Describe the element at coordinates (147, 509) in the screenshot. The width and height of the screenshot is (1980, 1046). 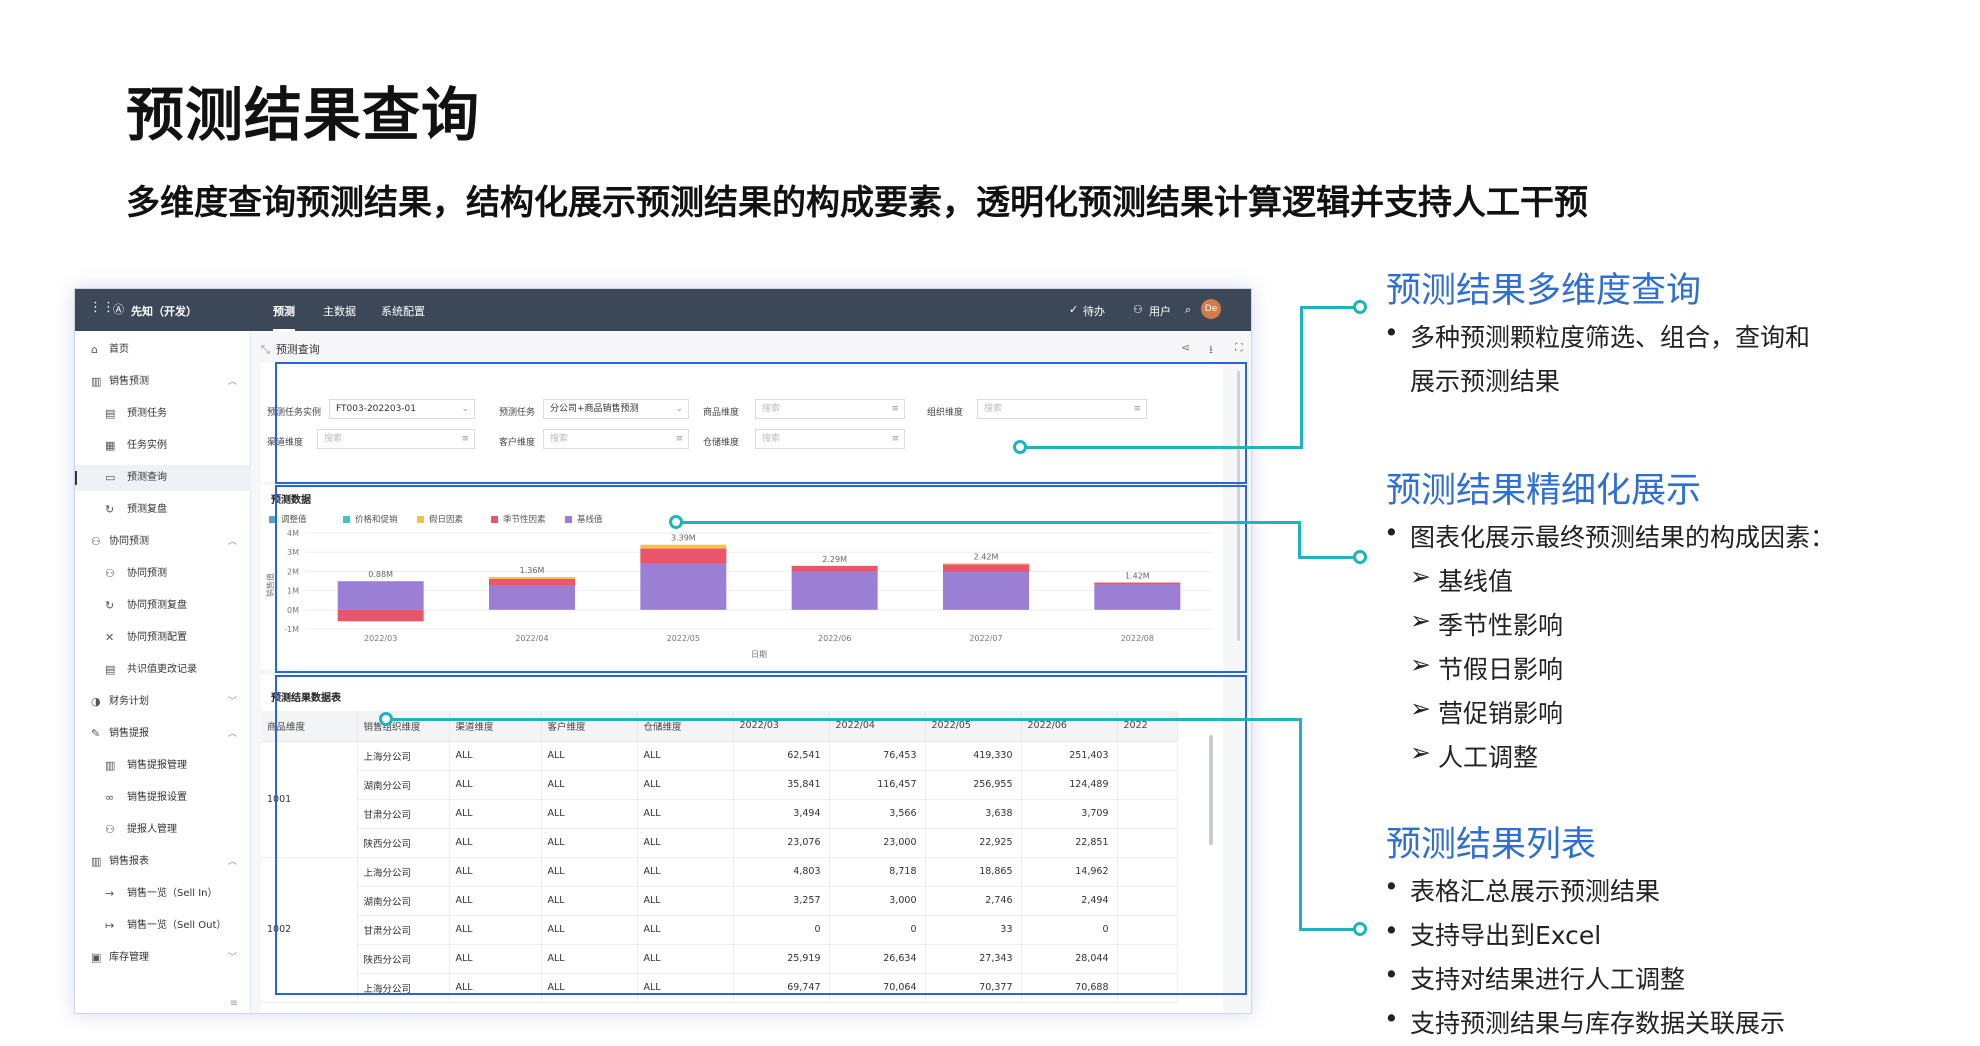
I see `sidebar-item-label: 预测复盘` at that location.